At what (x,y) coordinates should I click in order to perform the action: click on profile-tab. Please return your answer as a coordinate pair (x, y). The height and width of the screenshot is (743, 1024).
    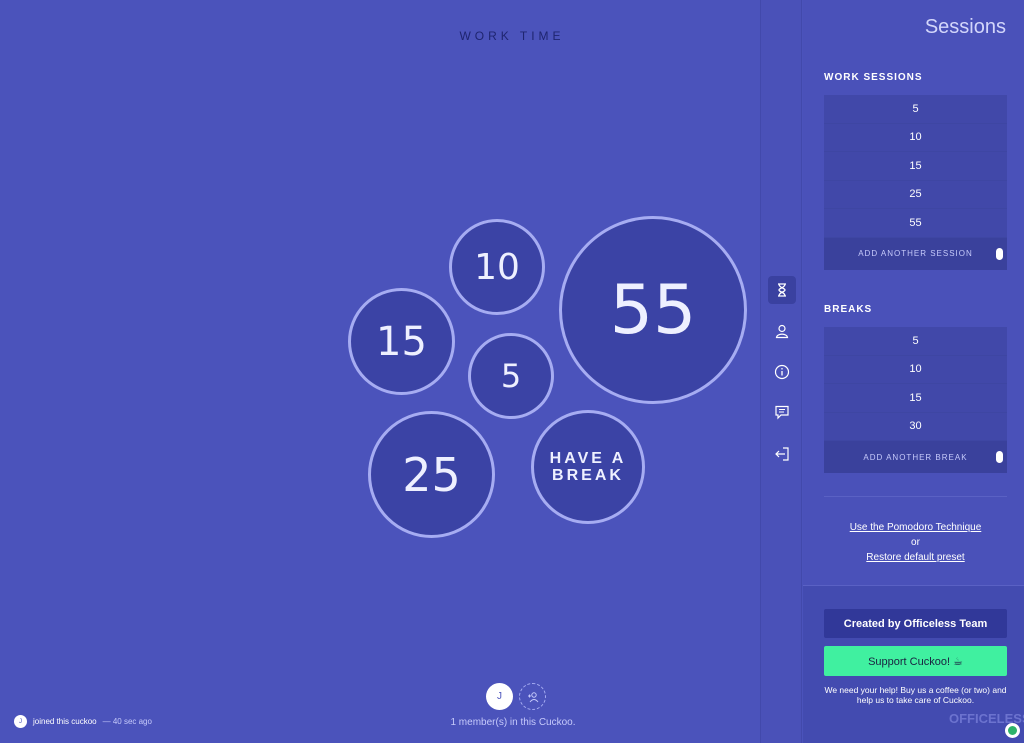
    Looking at the image, I should click on (782, 331).